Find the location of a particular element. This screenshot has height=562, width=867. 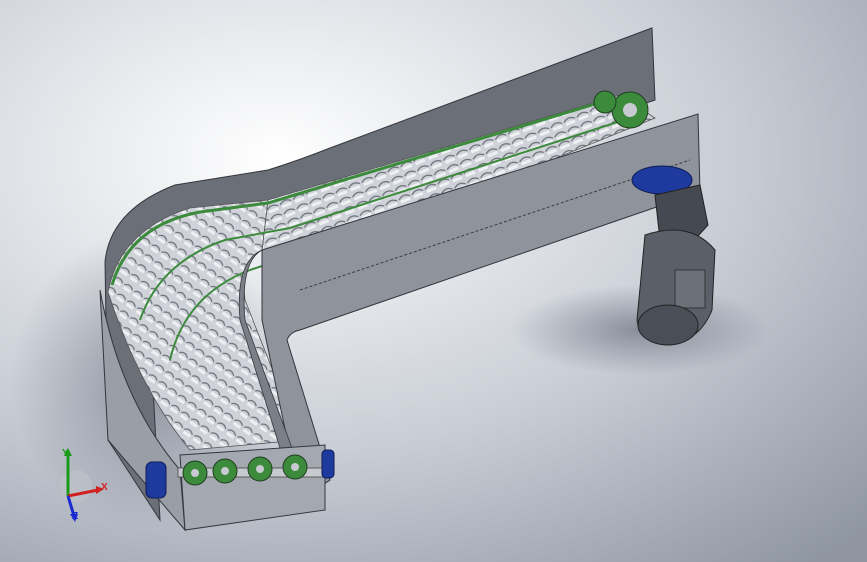

z-axis-label: Z is located at coordinates (75, 516).